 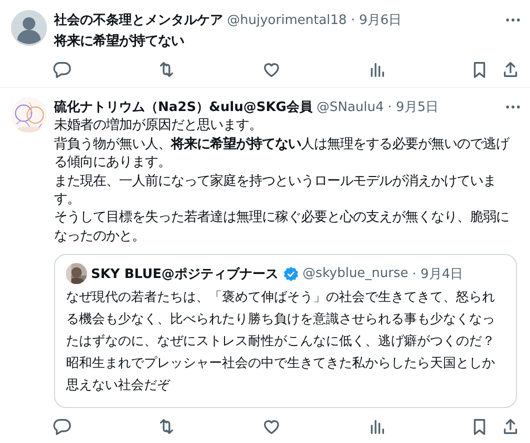 I want to click on post-text: 将来に希望が持てない, so click(x=119, y=42).